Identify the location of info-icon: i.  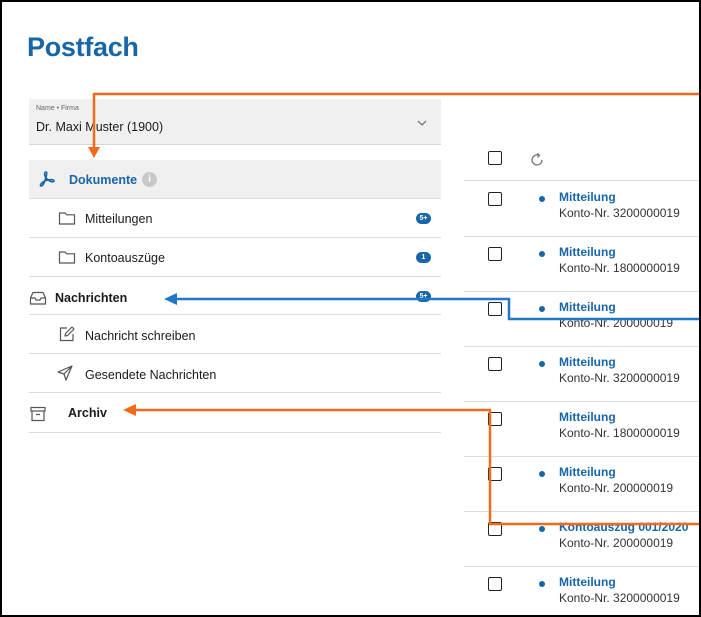
(149, 179).